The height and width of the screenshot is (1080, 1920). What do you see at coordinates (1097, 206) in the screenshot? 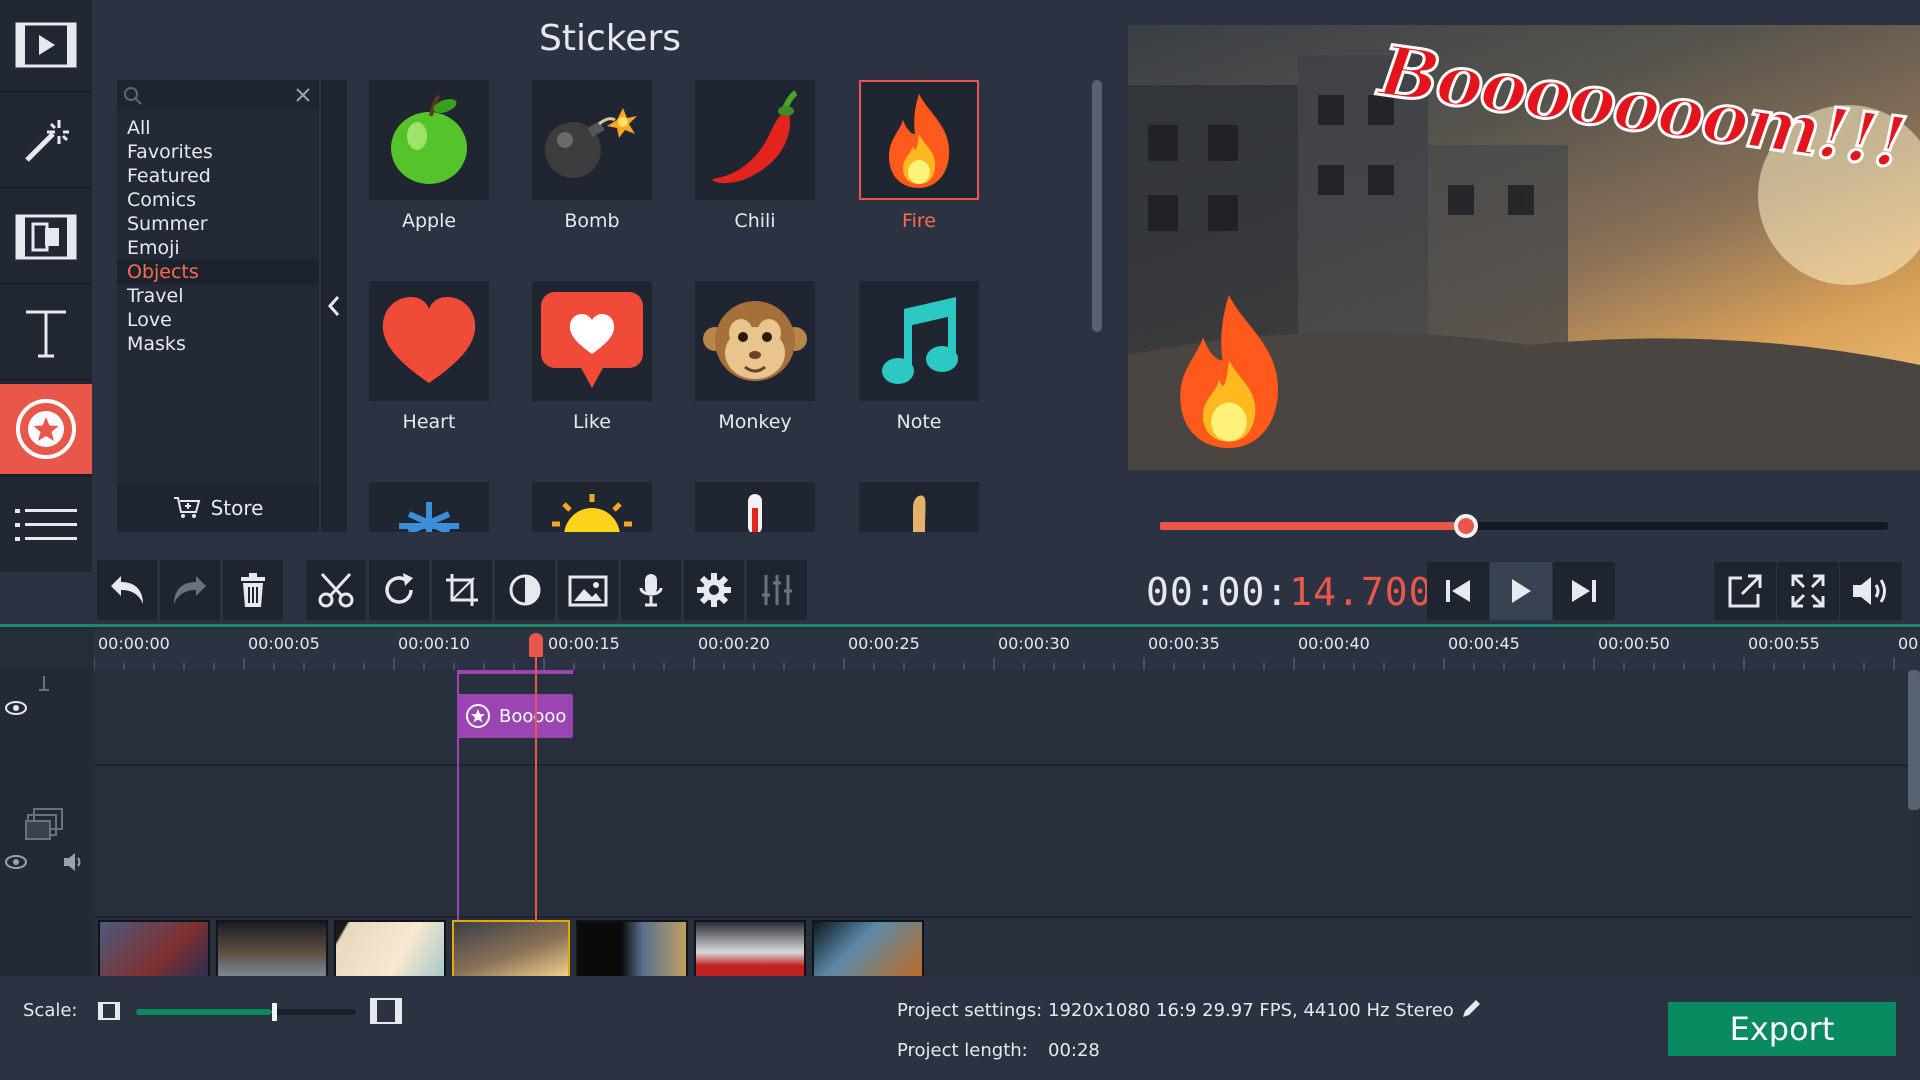
I see `sticker-grid-scrollbar` at bounding box center [1097, 206].